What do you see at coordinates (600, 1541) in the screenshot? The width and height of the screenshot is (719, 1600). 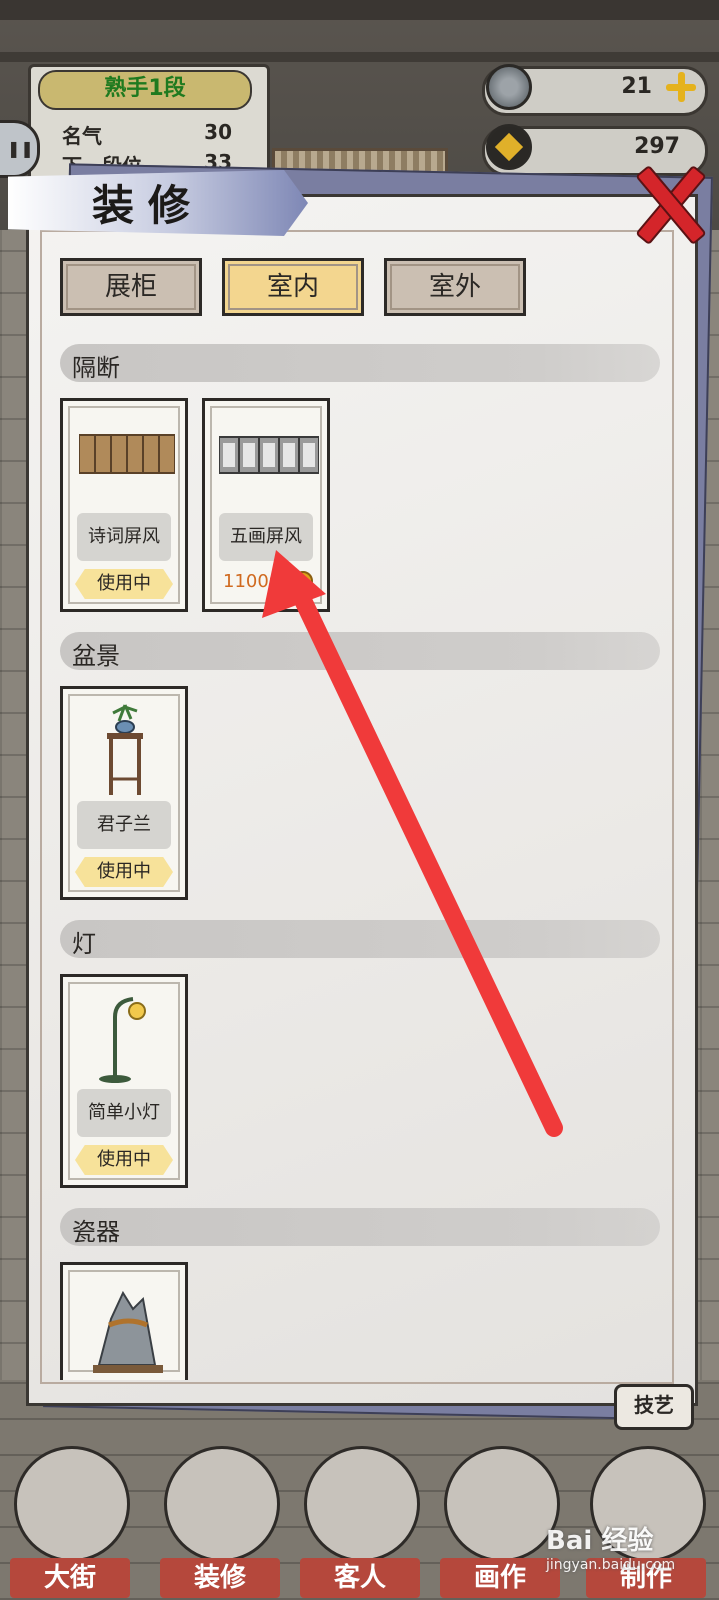 I see `watermark-main: Bai 经验` at bounding box center [600, 1541].